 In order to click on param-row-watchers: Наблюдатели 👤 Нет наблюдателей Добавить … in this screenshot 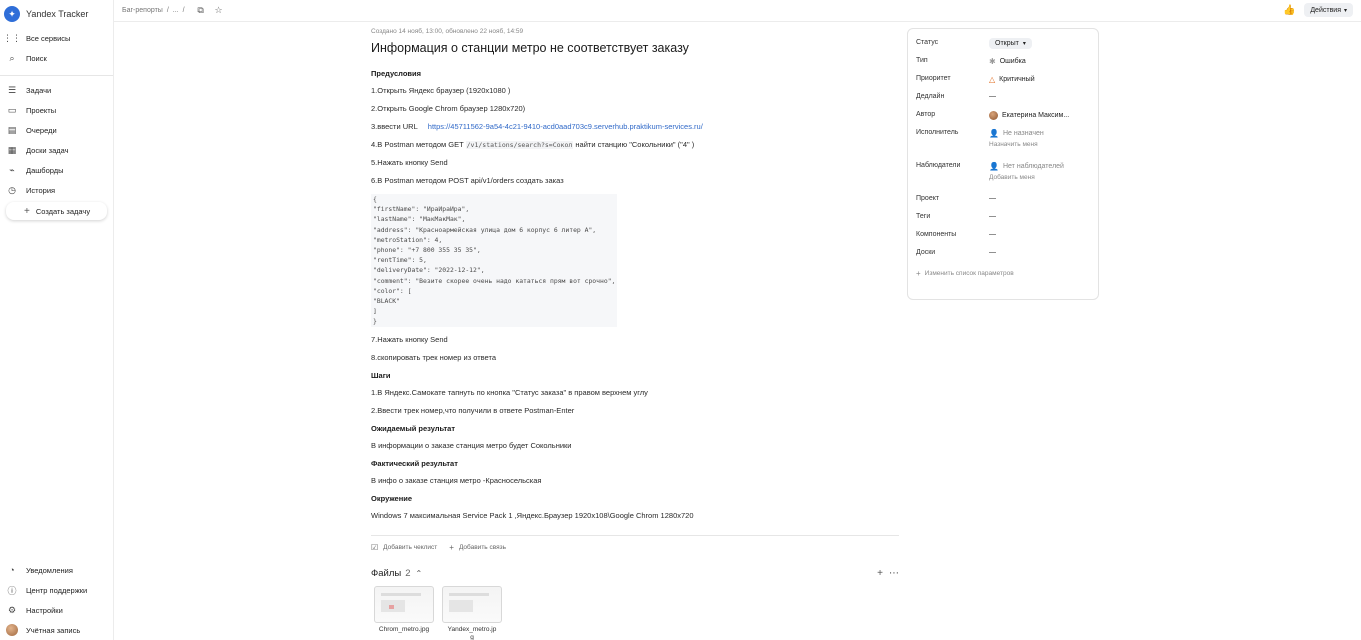, I will do `click(1003, 176)`.